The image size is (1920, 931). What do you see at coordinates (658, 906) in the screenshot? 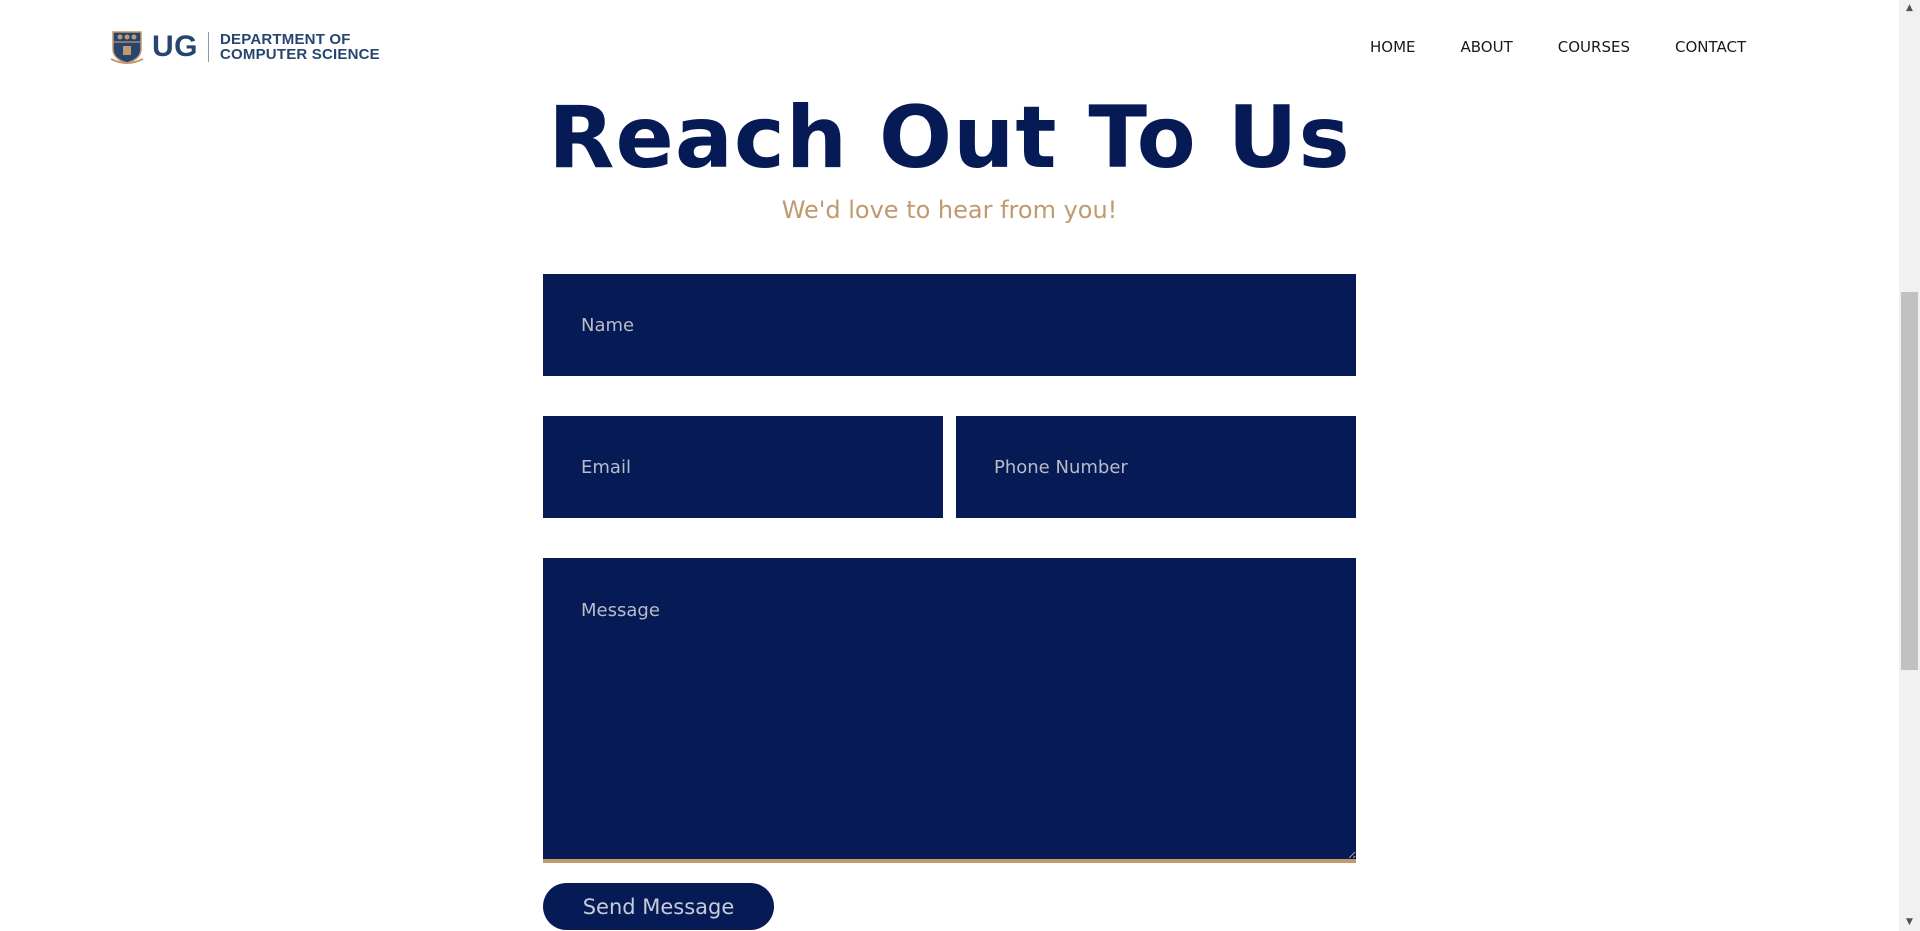
I see `send-message-button: Send Message` at bounding box center [658, 906].